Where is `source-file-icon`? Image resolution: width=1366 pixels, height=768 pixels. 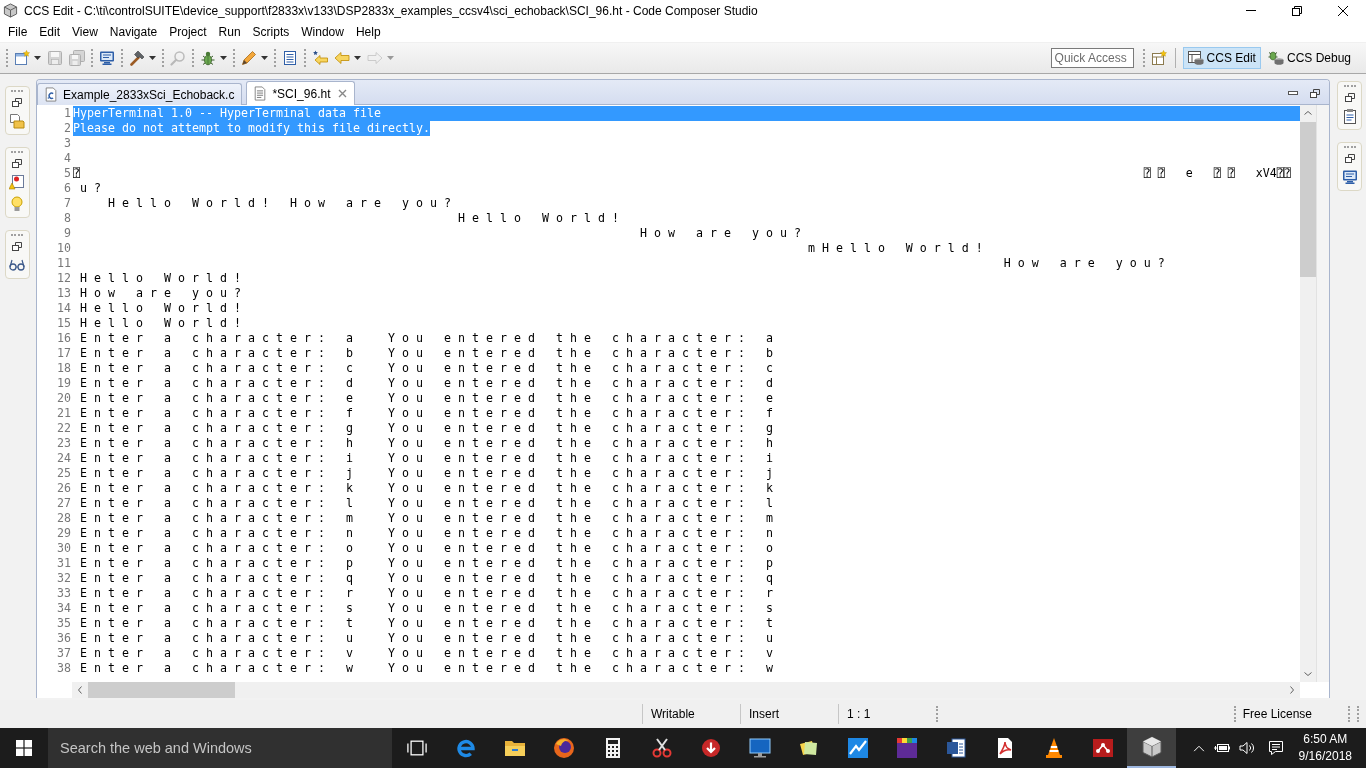 source-file-icon is located at coordinates (51, 94).